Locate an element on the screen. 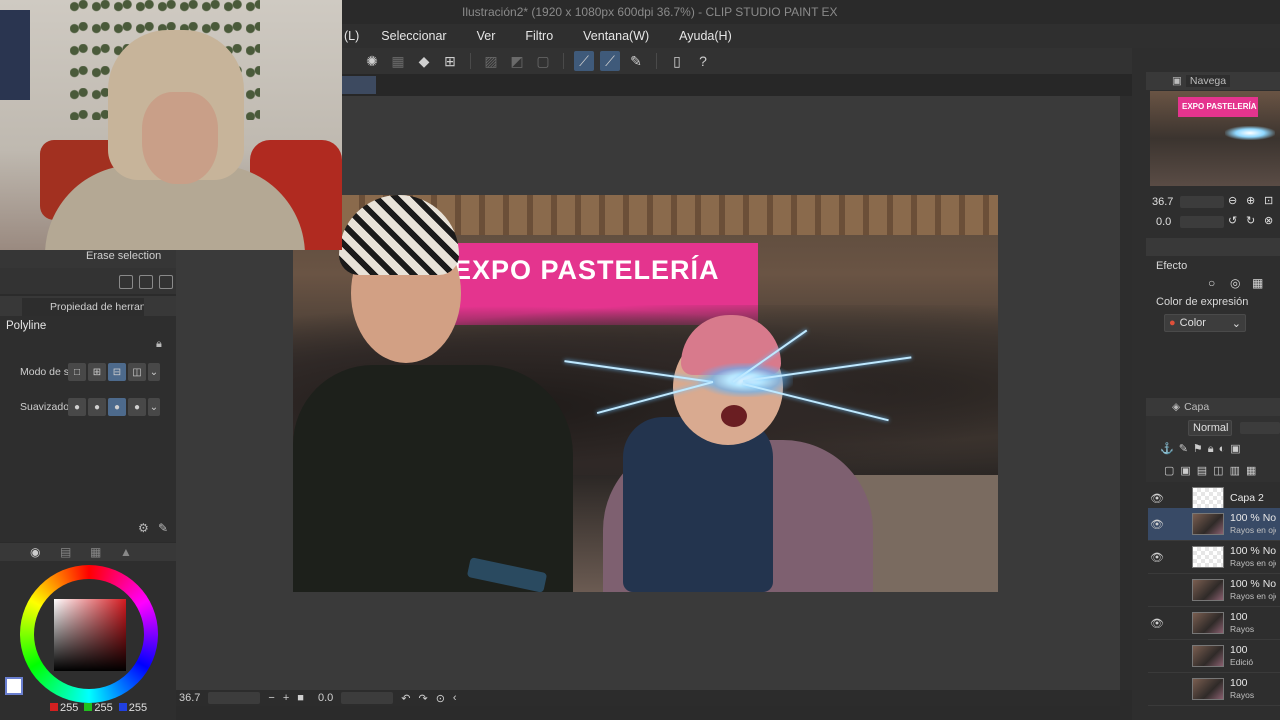  antialias-strong-button: ● is located at coordinates (137, 407).